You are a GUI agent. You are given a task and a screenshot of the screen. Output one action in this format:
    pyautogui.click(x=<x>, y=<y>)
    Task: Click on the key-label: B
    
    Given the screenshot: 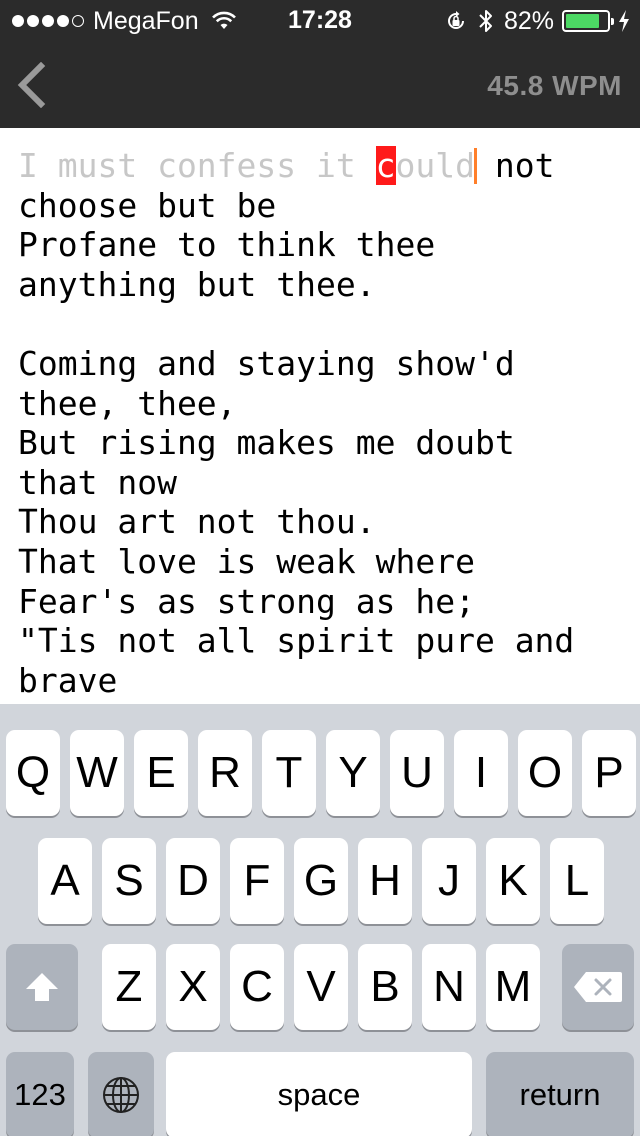 What is the action you would take?
    pyautogui.click(x=385, y=986)
    